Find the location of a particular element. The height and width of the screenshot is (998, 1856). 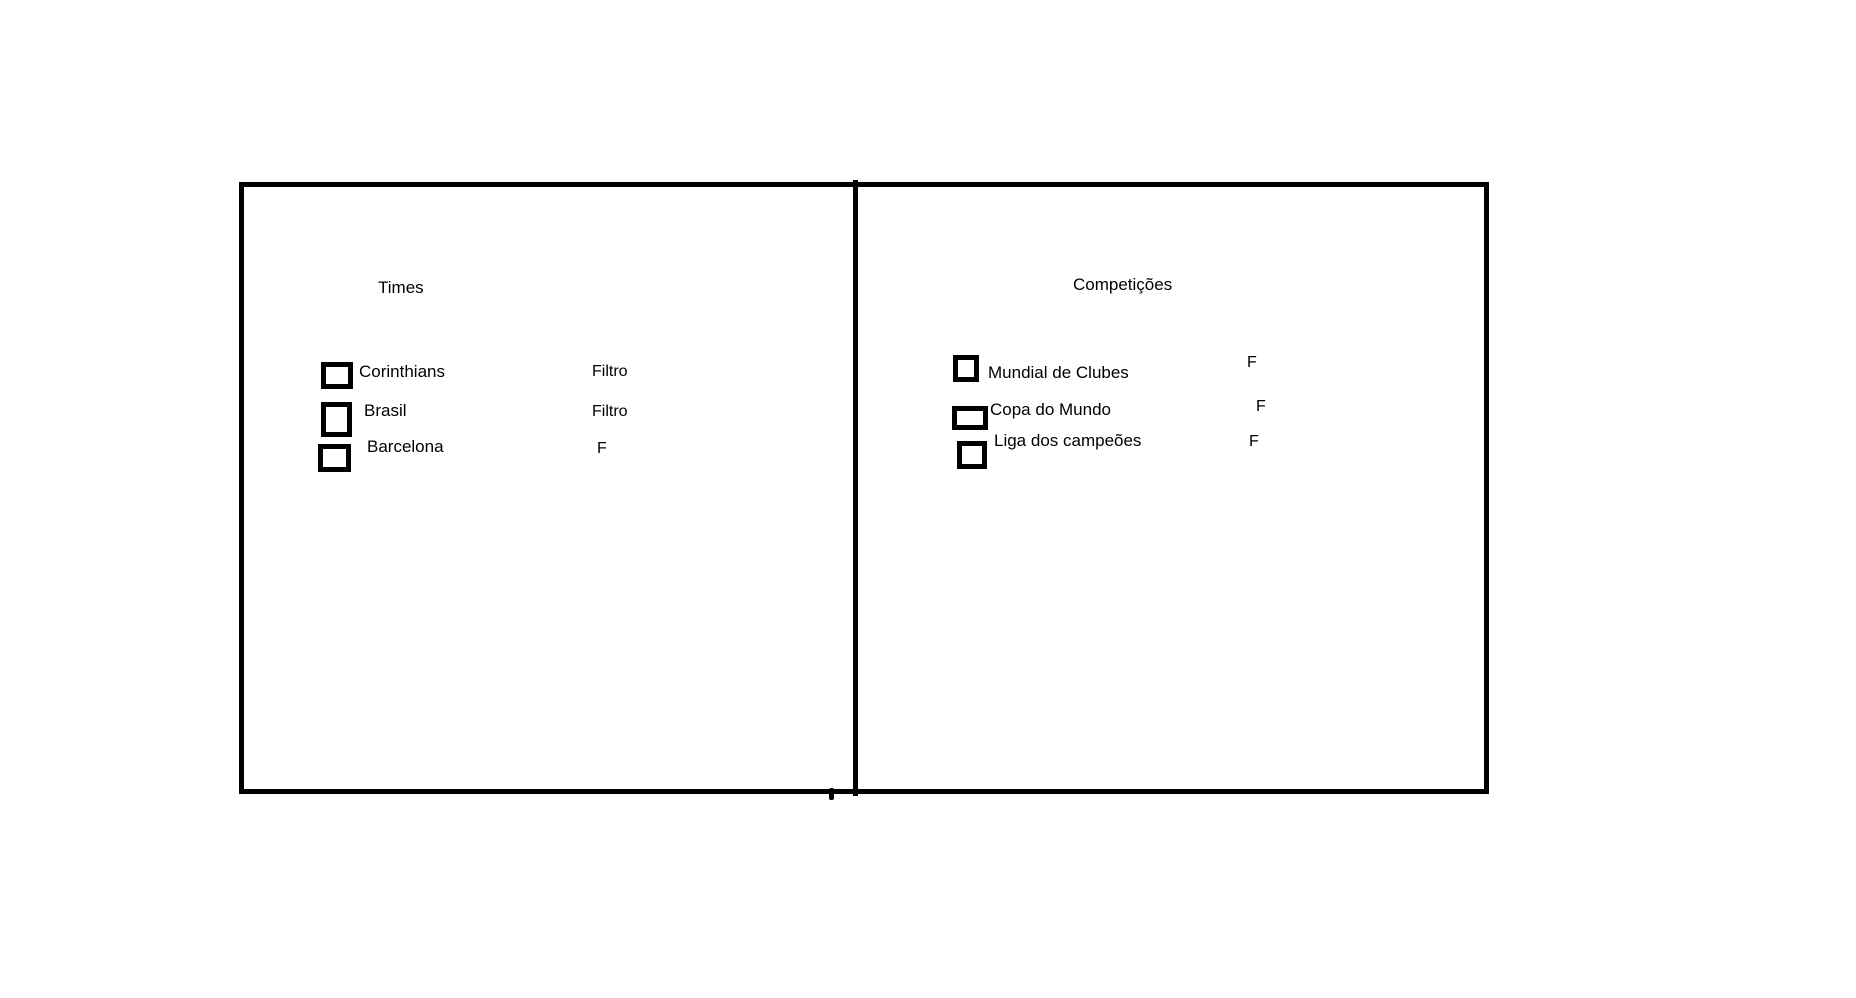

competition-label-mundial-de-clubes: Mundial de Clubes is located at coordinates (1058, 372).